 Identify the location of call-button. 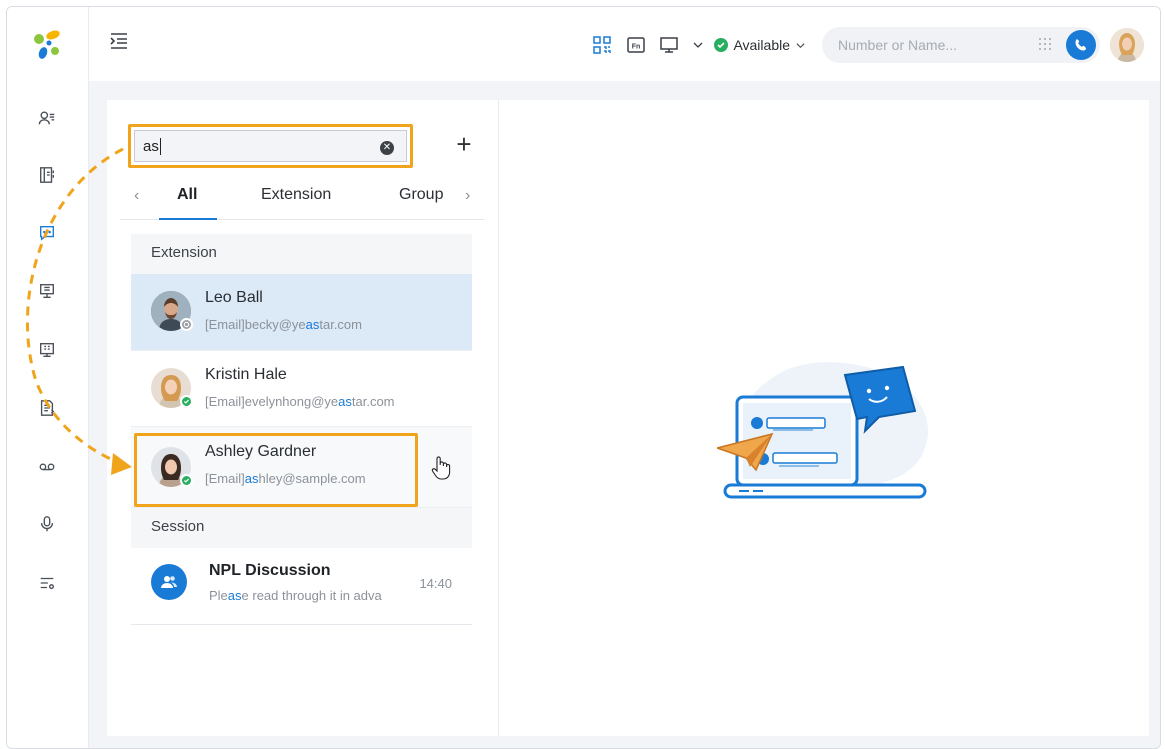
(1081, 45).